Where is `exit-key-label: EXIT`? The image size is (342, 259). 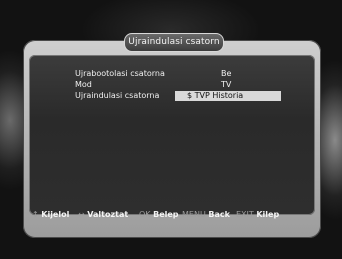
exit-key-label: EXIT is located at coordinates (245, 214).